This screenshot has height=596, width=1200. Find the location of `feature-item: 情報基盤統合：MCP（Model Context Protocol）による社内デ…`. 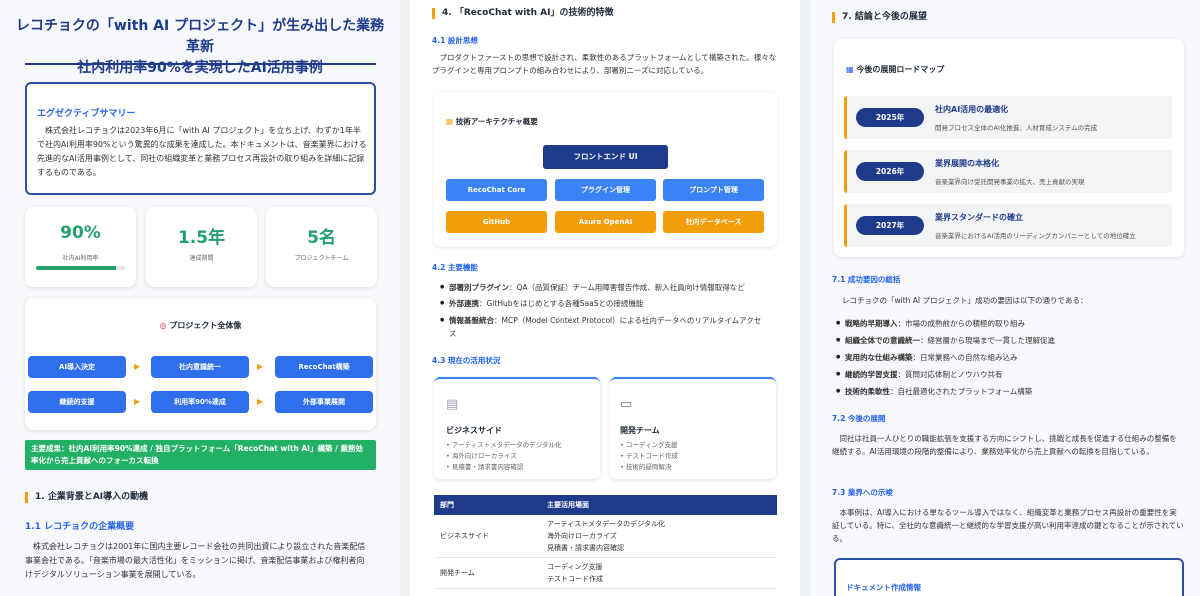

feature-item: 情報基盤統合：MCP（Model Context Protocol）による社内デ… is located at coordinates (602, 327).